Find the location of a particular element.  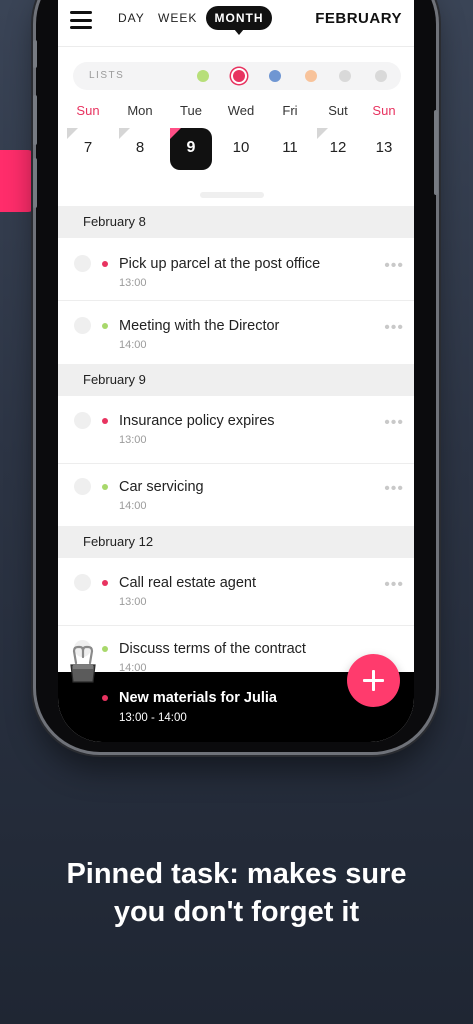

weekday-label: Wed is located at coordinates (241, 110).